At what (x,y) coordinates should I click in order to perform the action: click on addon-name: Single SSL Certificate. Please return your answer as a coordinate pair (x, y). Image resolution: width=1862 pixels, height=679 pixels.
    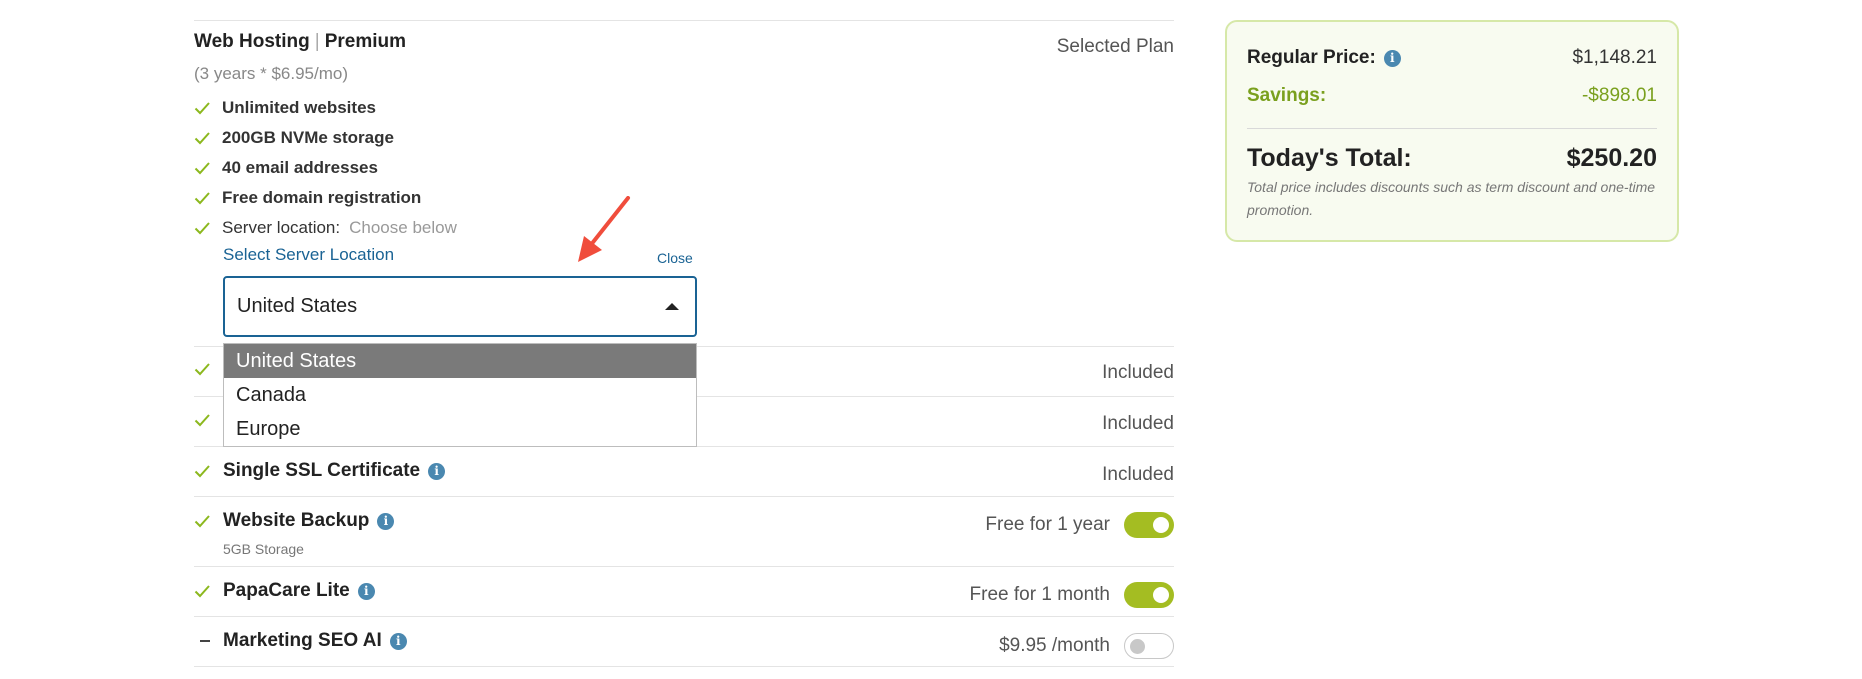
    Looking at the image, I should click on (322, 470).